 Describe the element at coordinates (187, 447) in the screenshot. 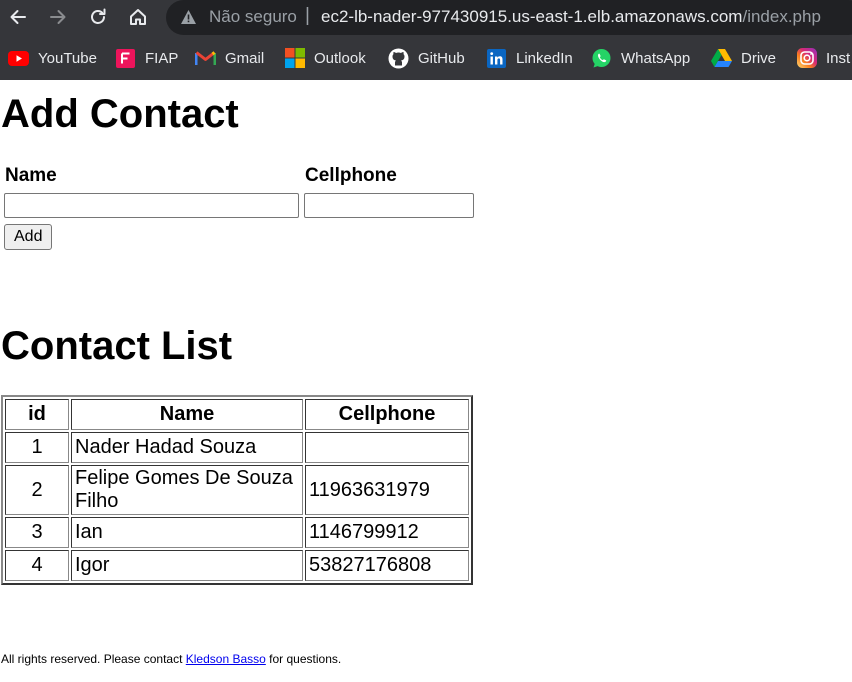

I see `cell-name: Nader Hadad Souza` at that location.